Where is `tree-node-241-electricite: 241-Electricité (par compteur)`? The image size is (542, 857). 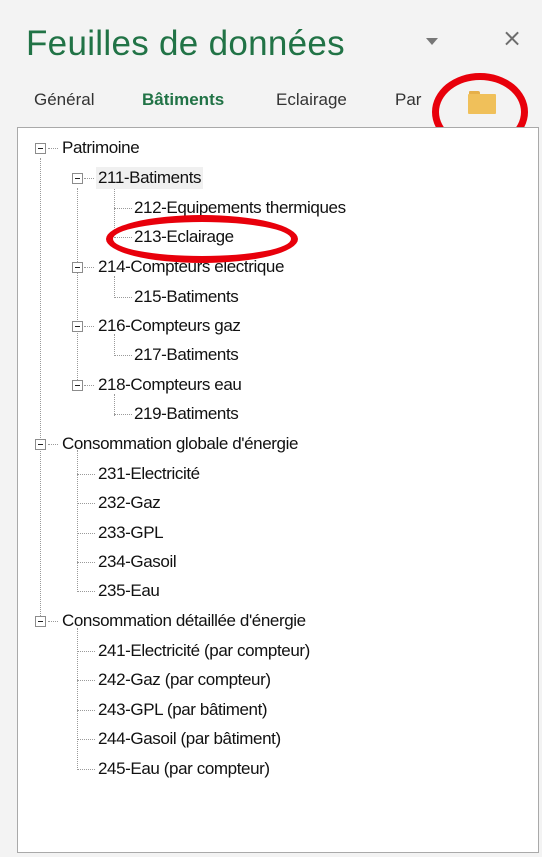
tree-node-241-electricite: 241-Electricité (par compteur) is located at coordinates (204, 651).